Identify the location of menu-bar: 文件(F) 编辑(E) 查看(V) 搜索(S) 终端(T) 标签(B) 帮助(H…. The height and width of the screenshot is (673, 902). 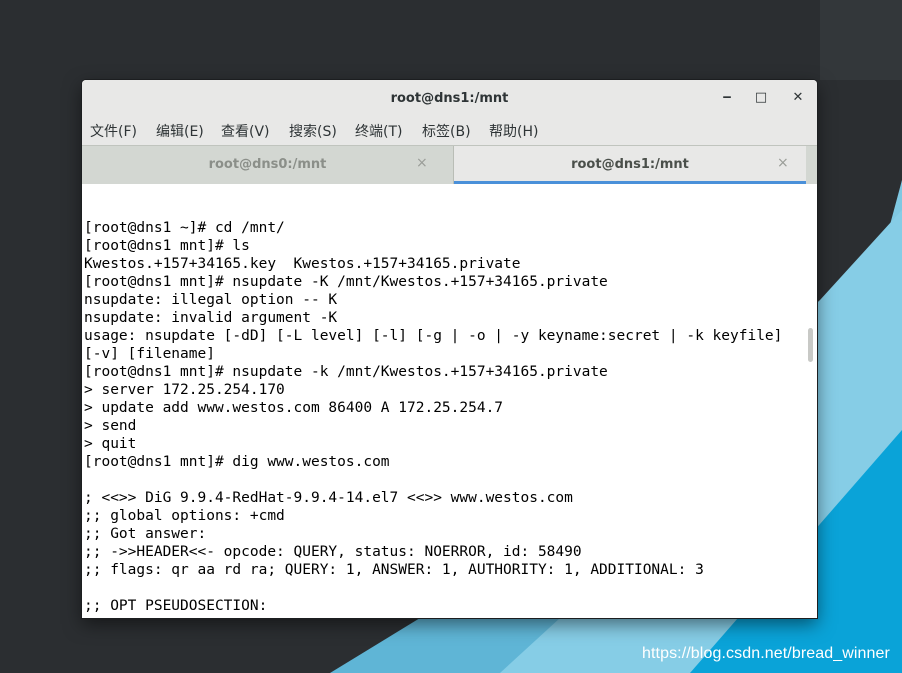
(449, 131).